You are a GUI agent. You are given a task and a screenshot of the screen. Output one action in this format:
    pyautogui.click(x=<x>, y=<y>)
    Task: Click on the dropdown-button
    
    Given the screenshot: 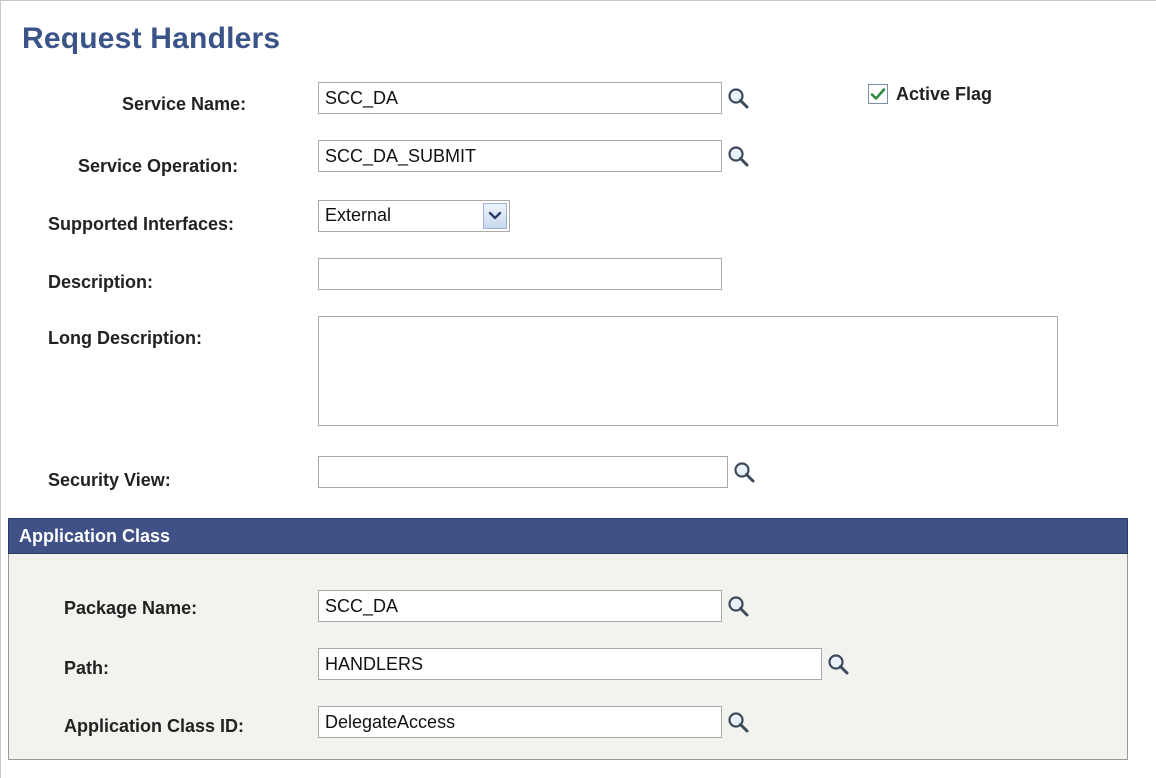 What is the action you would take?
    pyautogui.click(x=495, y=216)
    